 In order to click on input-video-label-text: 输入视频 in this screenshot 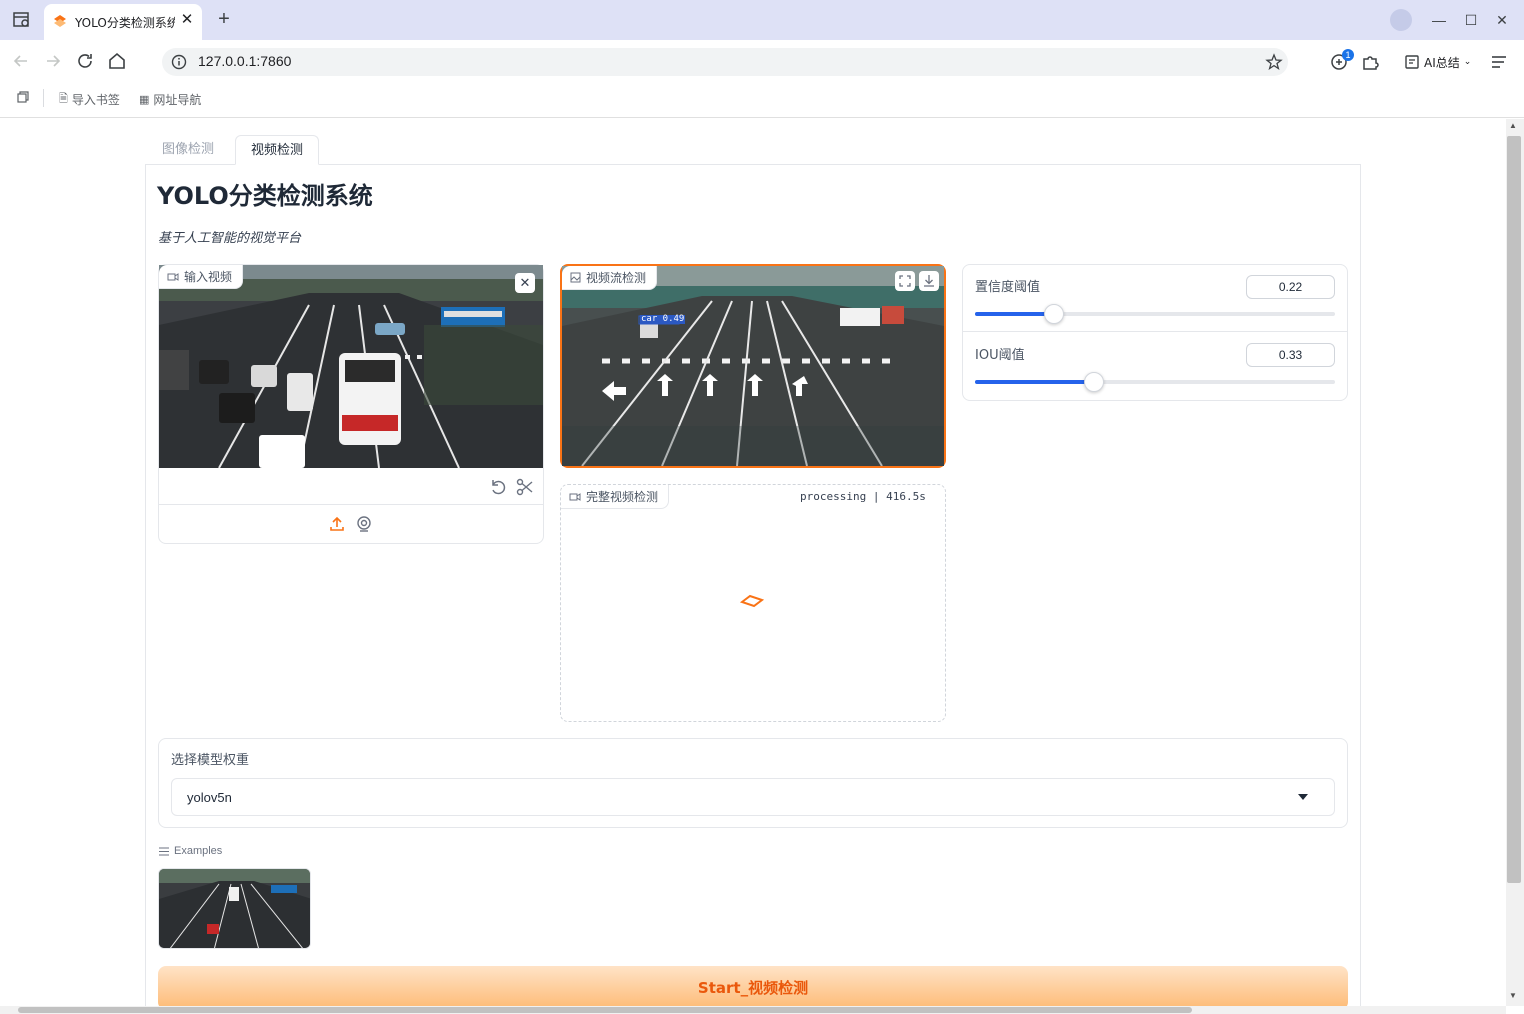, I will do `click(208, 277)`.